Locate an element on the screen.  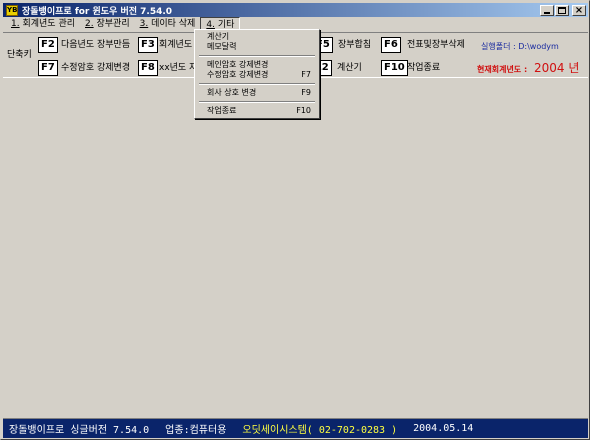
caption-buttons: × is located at coordinates (562, 10).